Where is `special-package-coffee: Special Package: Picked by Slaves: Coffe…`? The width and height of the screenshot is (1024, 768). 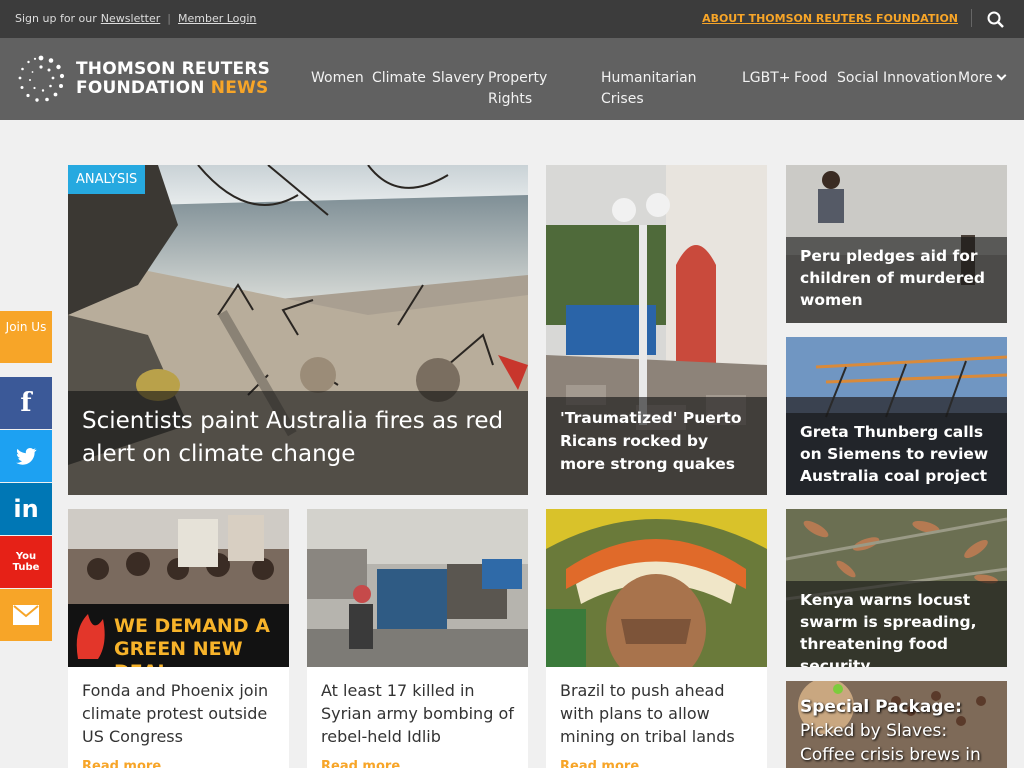 special-package-coffee: Special Package: Picked by Slaves: Coffe… is located at coordinates (896, 724).